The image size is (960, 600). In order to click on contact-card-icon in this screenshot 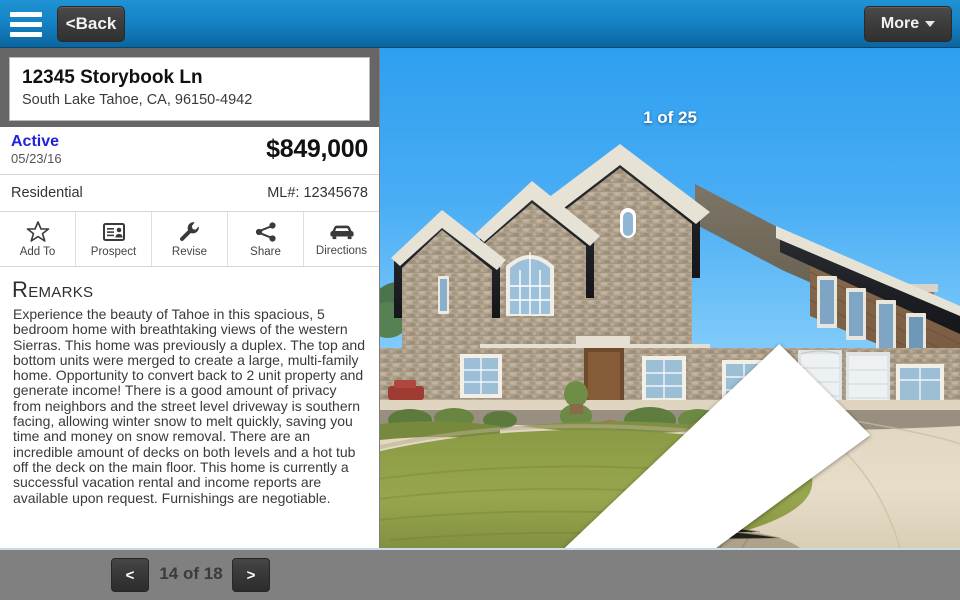, I will do `click(114, 232)`.